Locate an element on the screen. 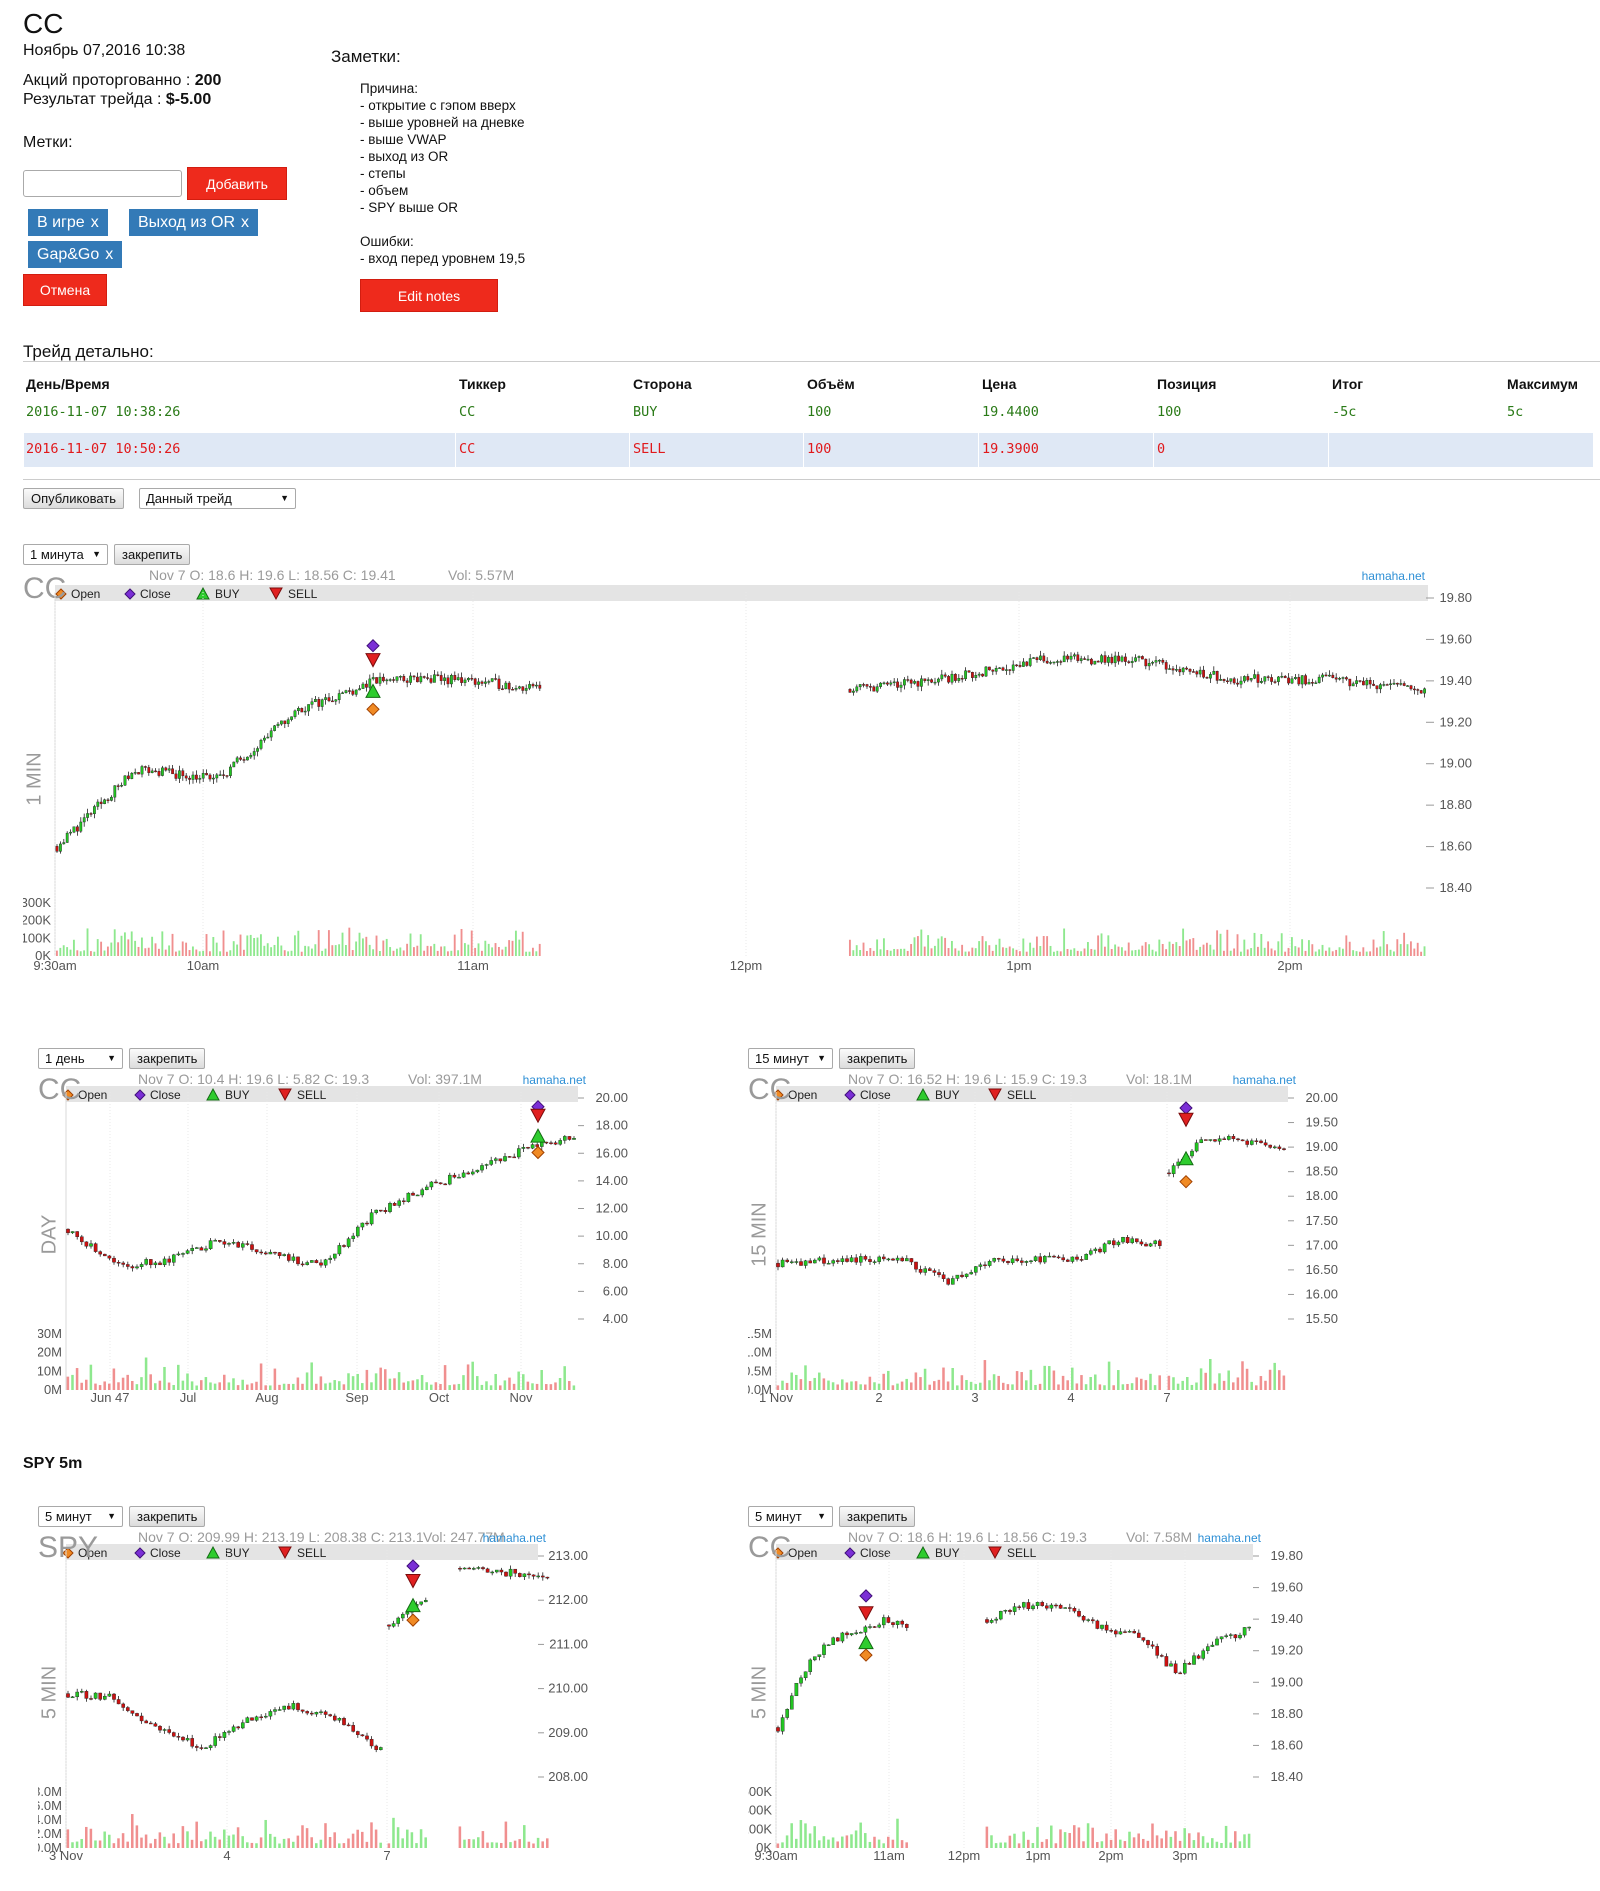 This screenshot has width=1600, height=1891. y-tick-label: 19.00 is located at coordinates (1286, 1681).